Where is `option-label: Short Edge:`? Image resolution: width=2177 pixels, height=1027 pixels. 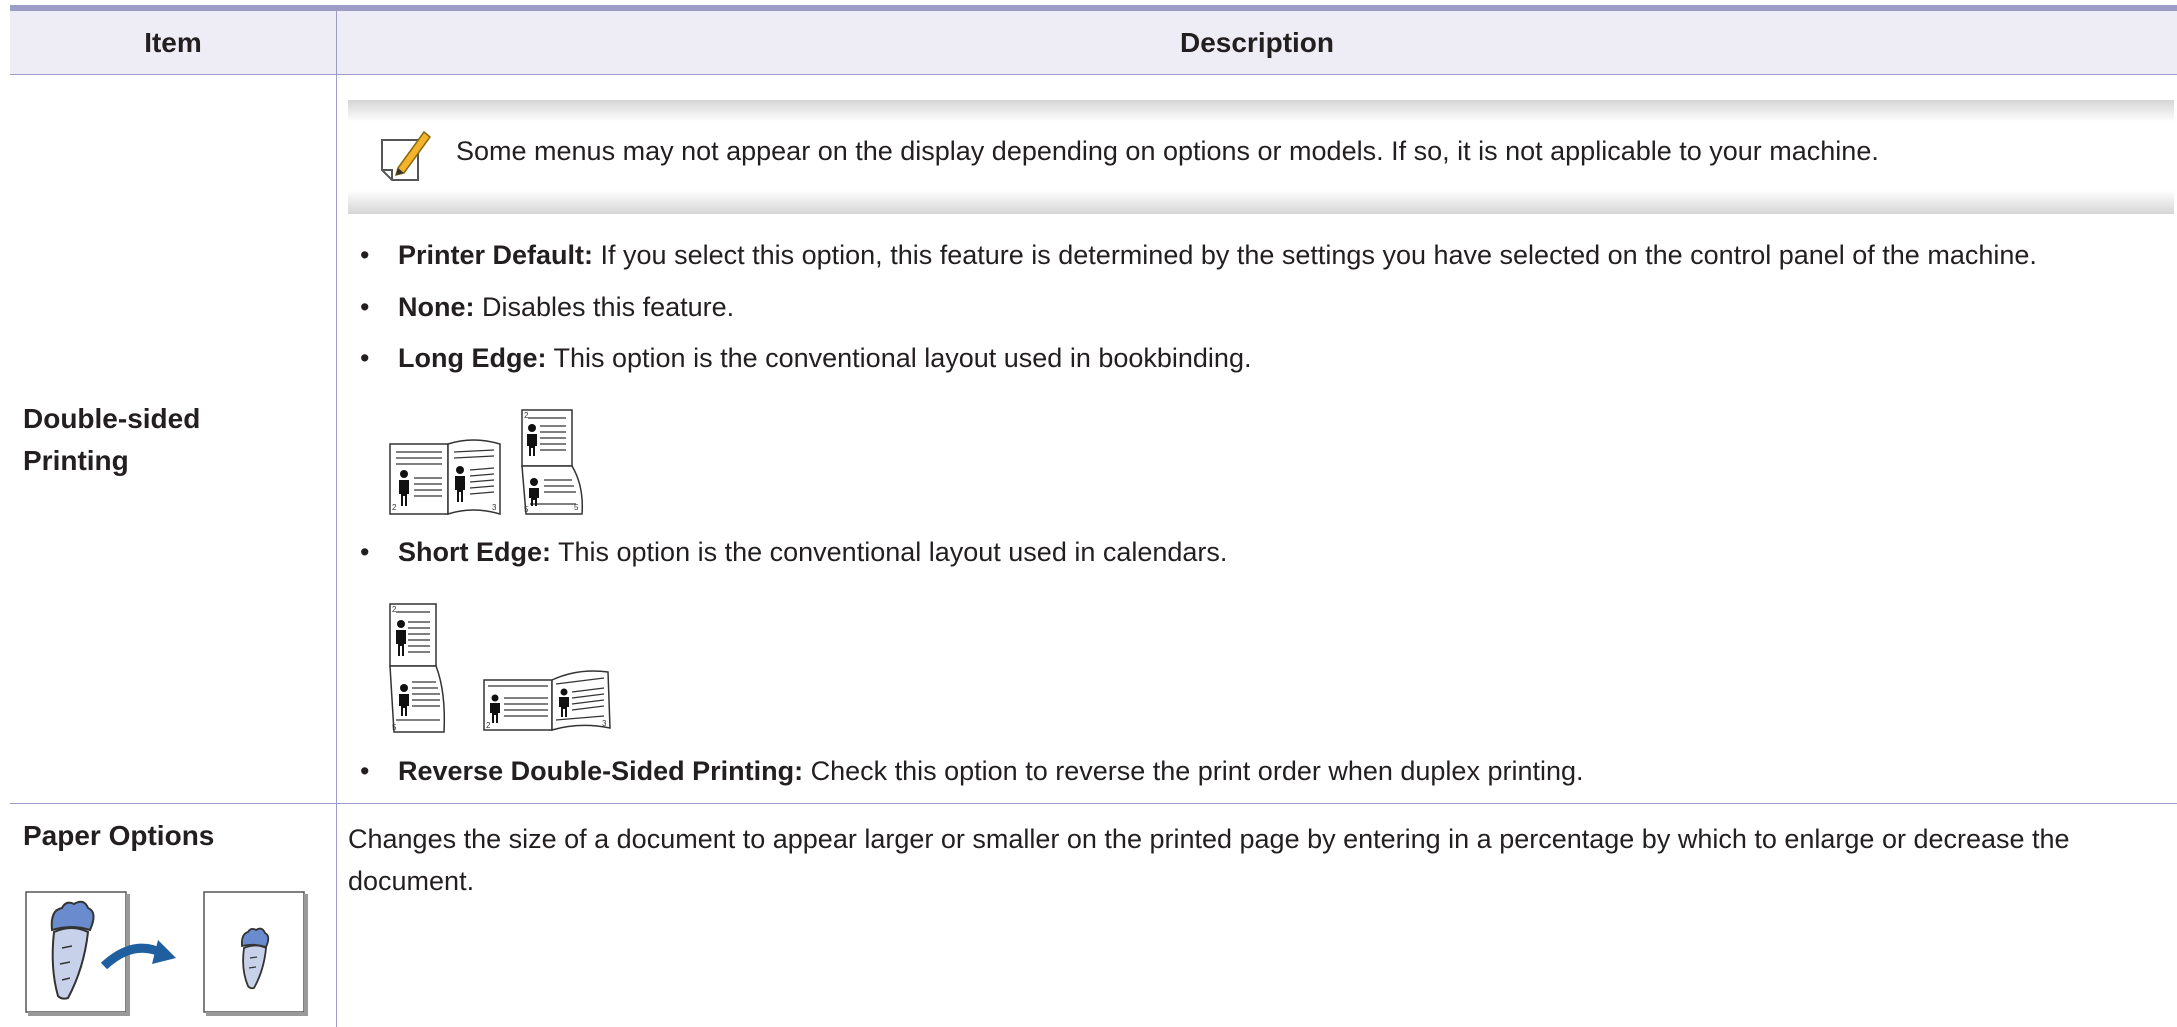
option-label: Short Edge: is located at coordinates (474, 552).